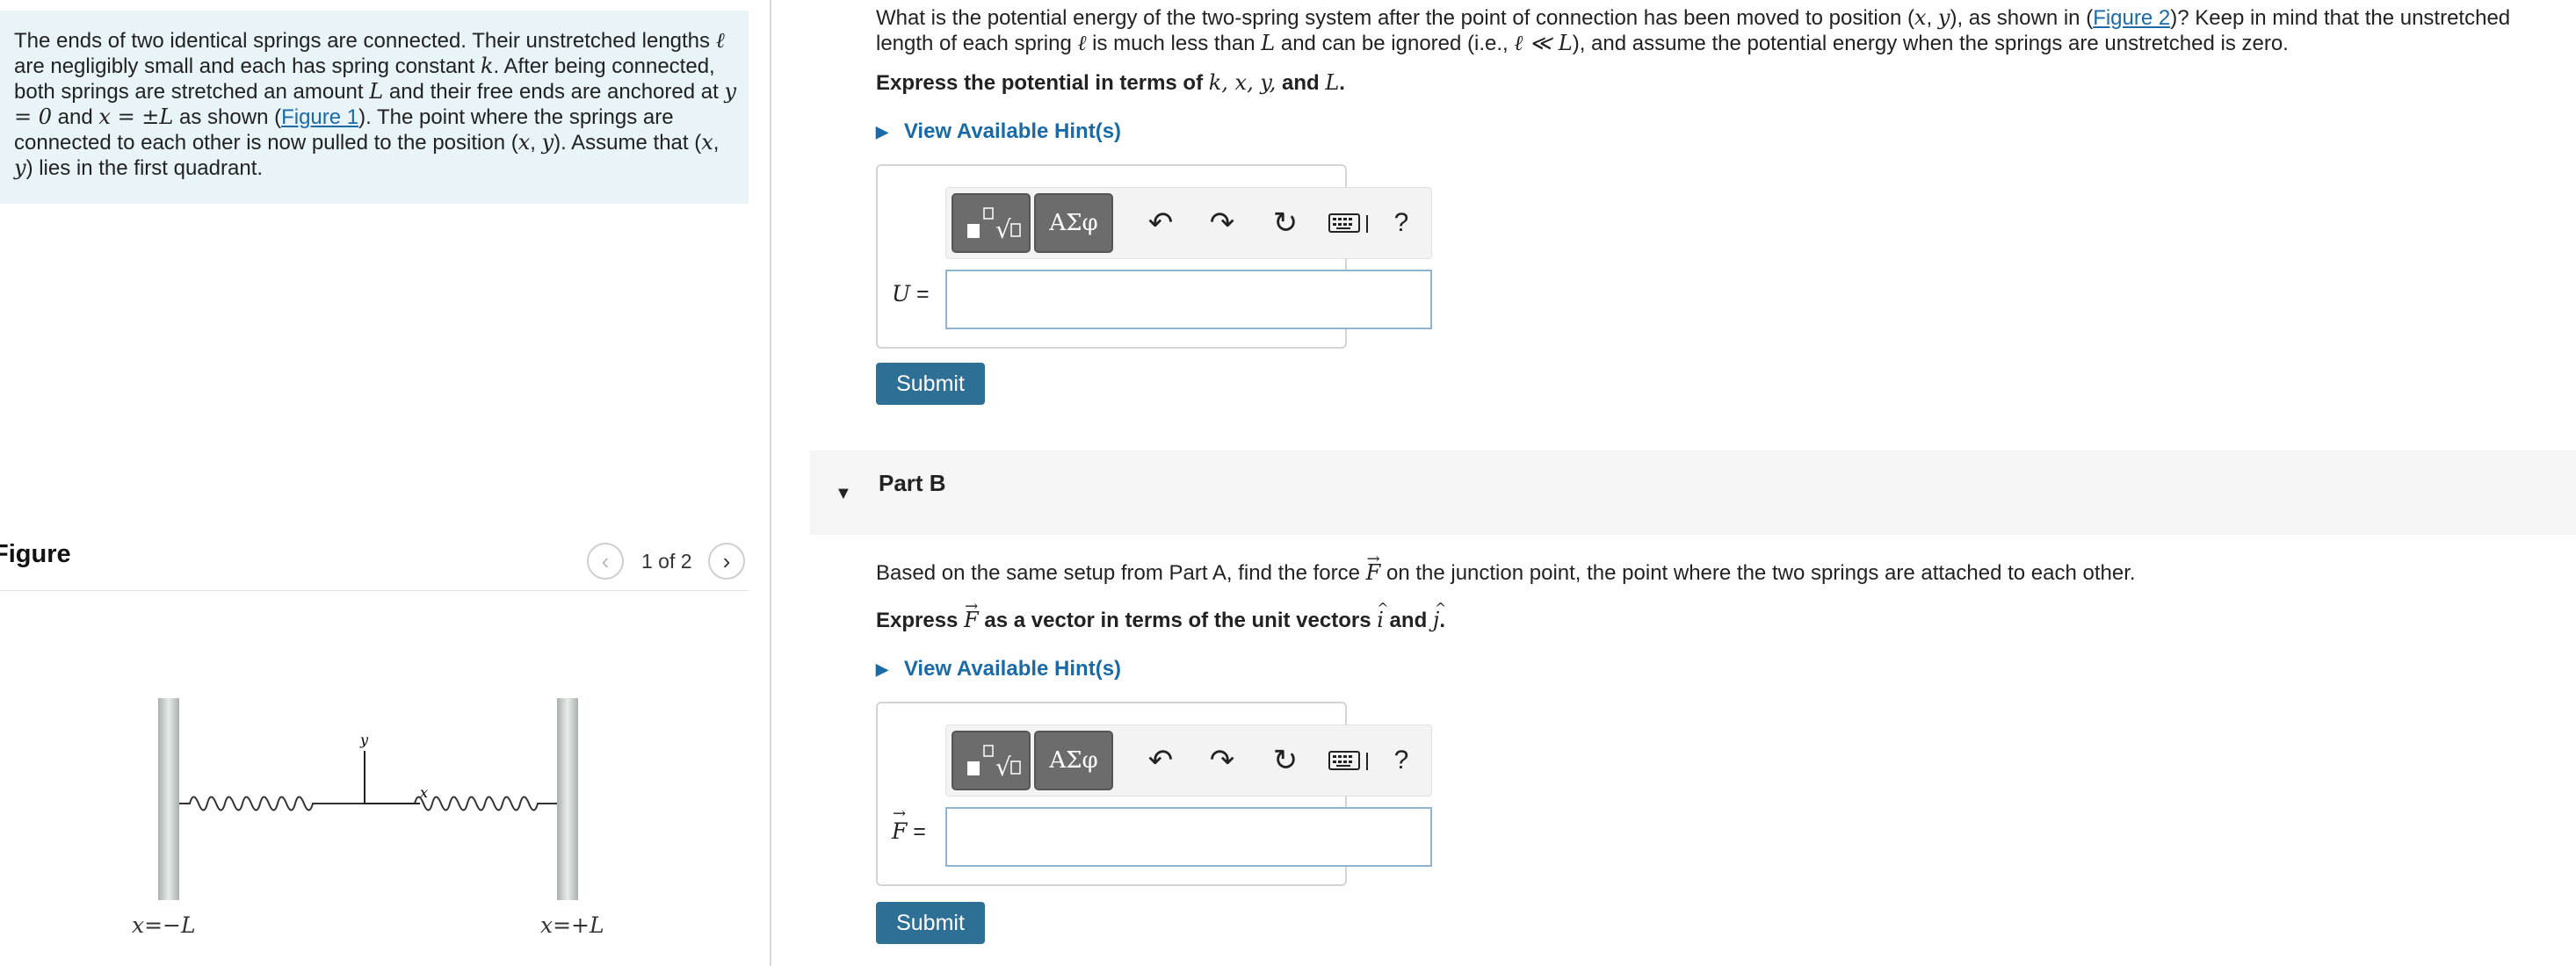 This screenshot has width=2576, height=966. I want to click on right-wall, so click(567, 799).